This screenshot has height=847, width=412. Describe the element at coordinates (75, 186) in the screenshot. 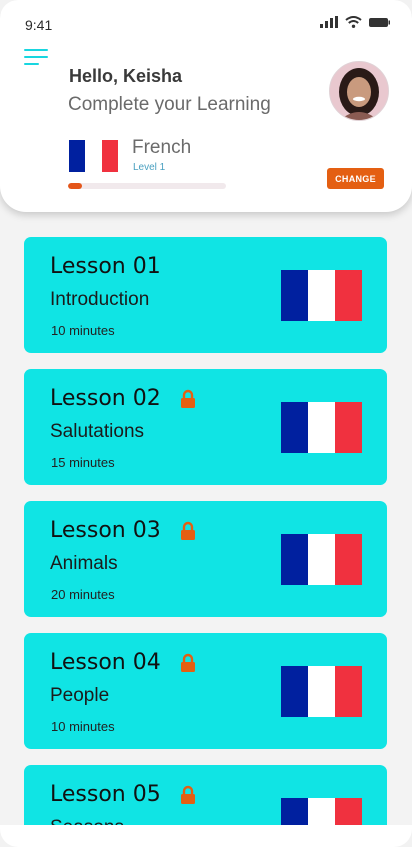

I see `progress-fill` at that location.